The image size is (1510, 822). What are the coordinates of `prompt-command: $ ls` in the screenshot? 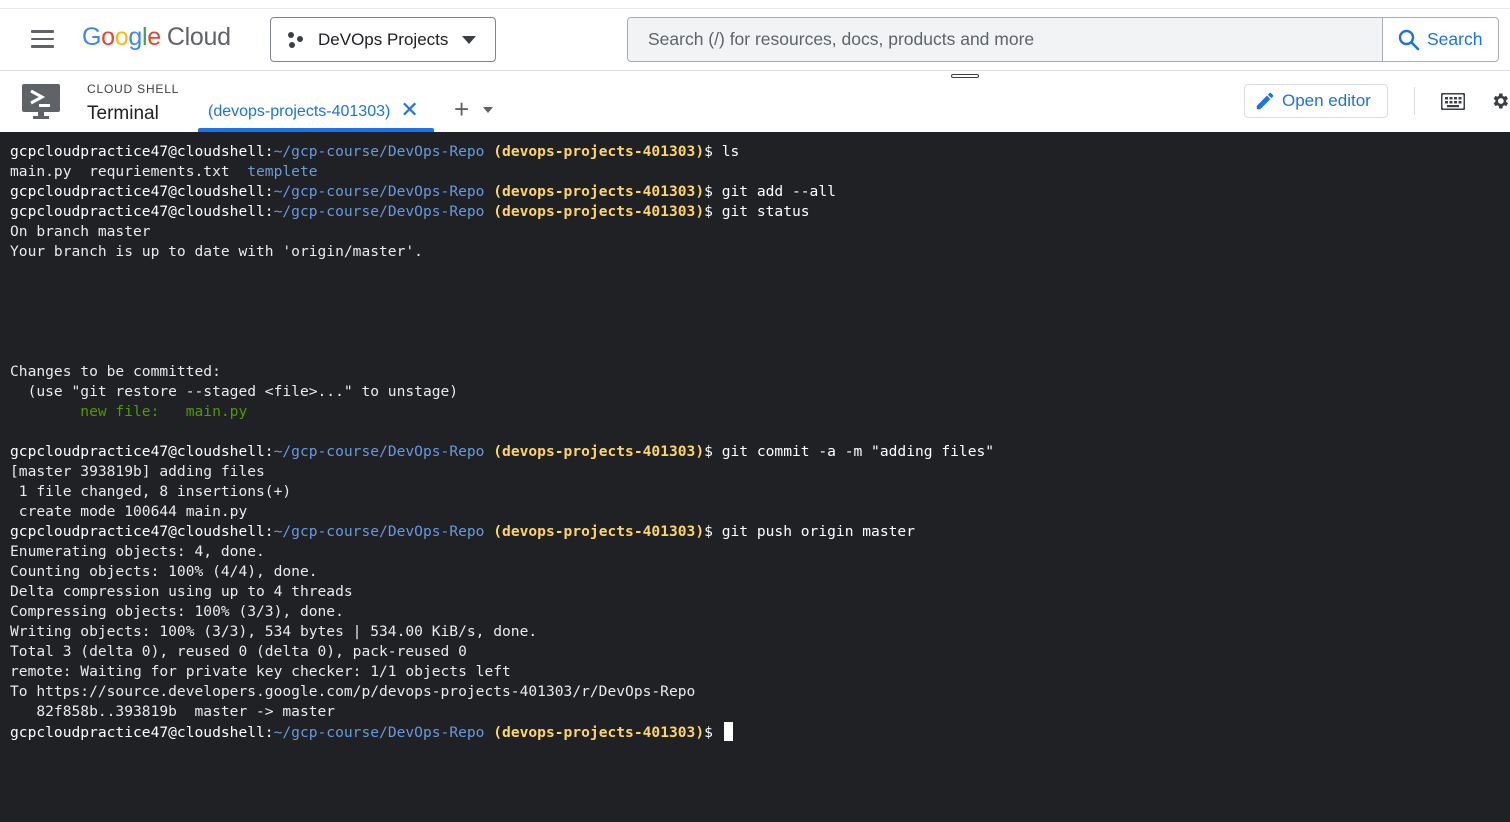 It's located at (722, 151).